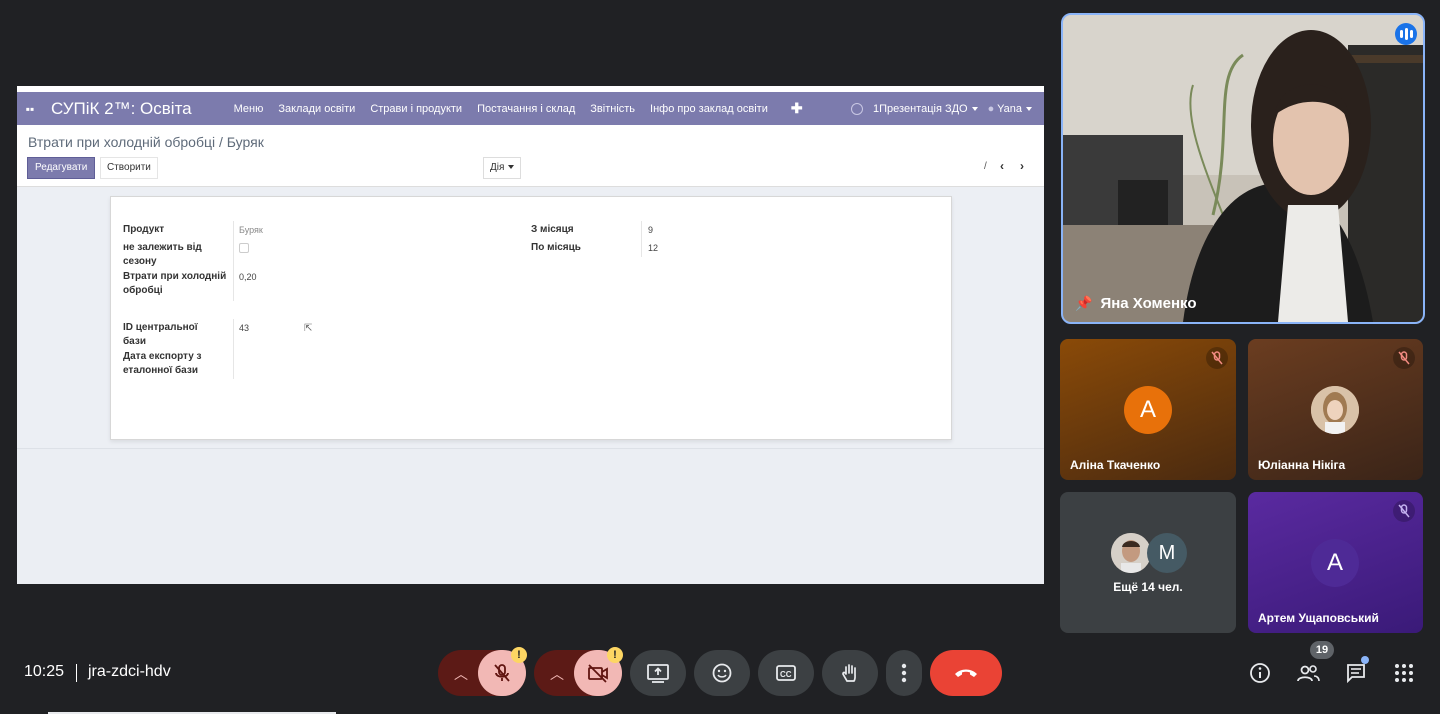 This screenshot has width=1440, height=714. Describe the element at coordinates (121, 108) in the screenshot. I see `brand-title: СУПіК 2™: Освіта` at that location.